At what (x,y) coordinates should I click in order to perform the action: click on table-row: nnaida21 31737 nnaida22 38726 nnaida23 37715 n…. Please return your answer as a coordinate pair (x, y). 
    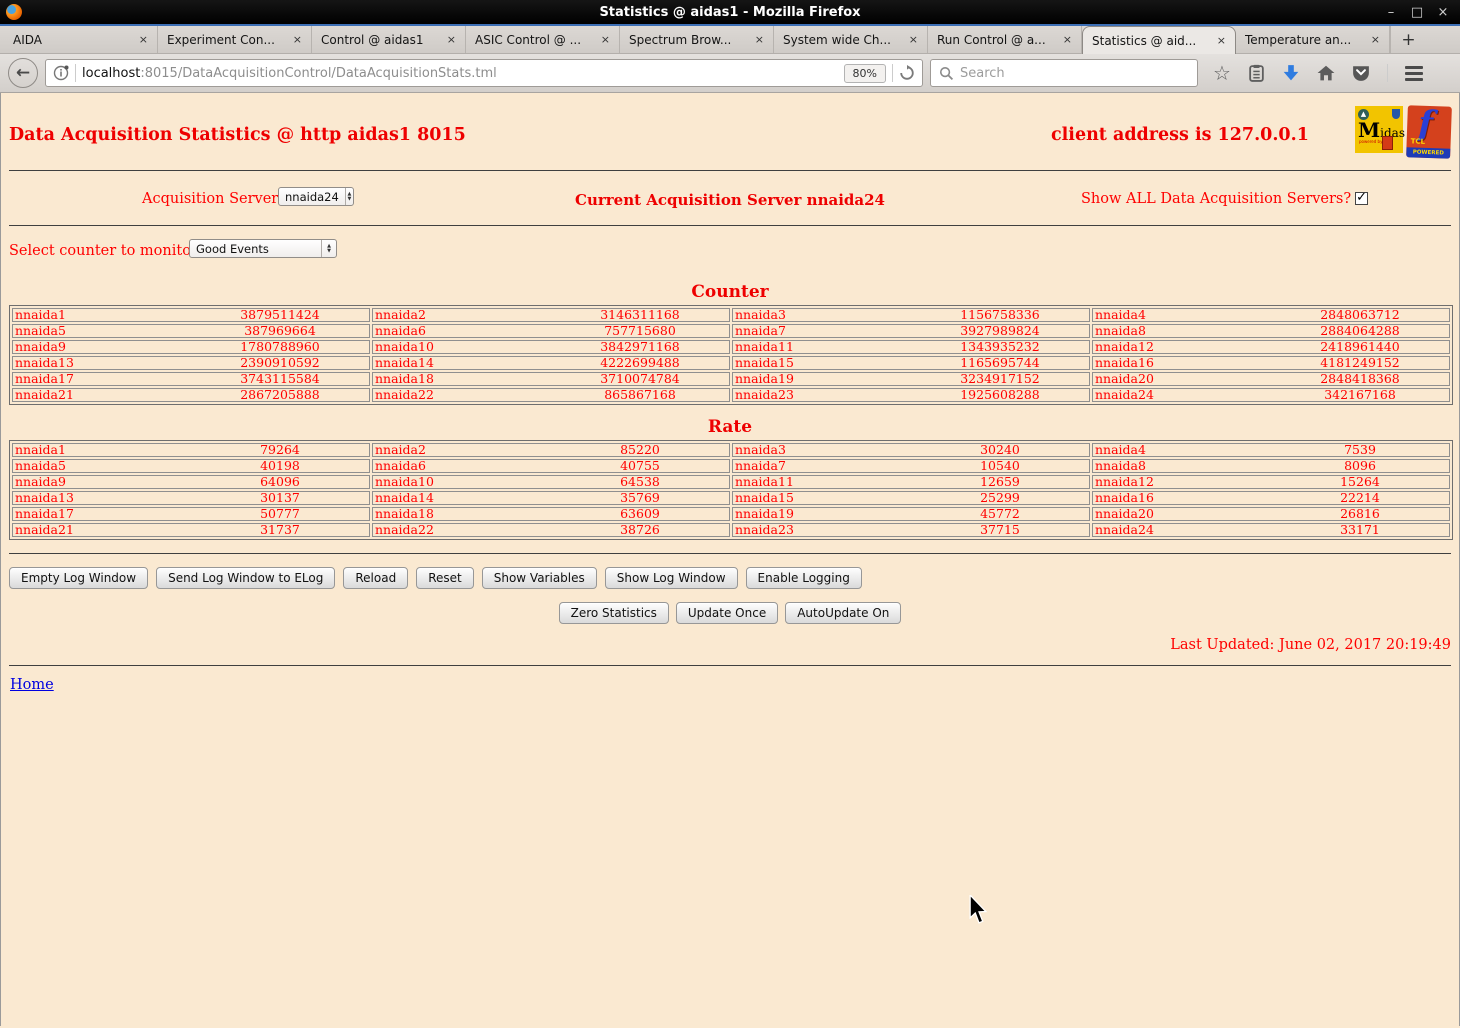
    Looking at the image, I should click on (731, 530).